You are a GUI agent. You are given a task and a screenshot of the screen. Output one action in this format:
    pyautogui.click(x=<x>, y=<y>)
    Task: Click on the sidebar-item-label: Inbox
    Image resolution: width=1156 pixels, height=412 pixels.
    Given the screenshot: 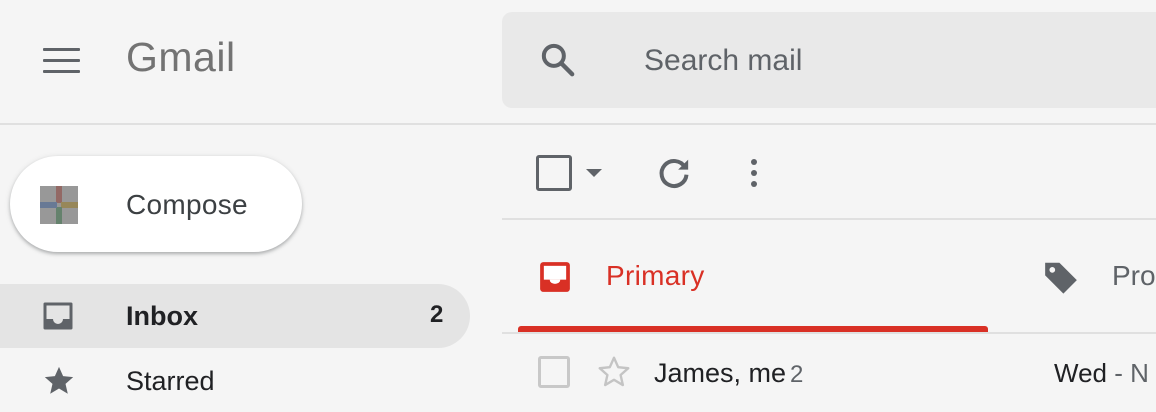 What is the action you would take?
    pyautogui.click(x=162, y=316)
    